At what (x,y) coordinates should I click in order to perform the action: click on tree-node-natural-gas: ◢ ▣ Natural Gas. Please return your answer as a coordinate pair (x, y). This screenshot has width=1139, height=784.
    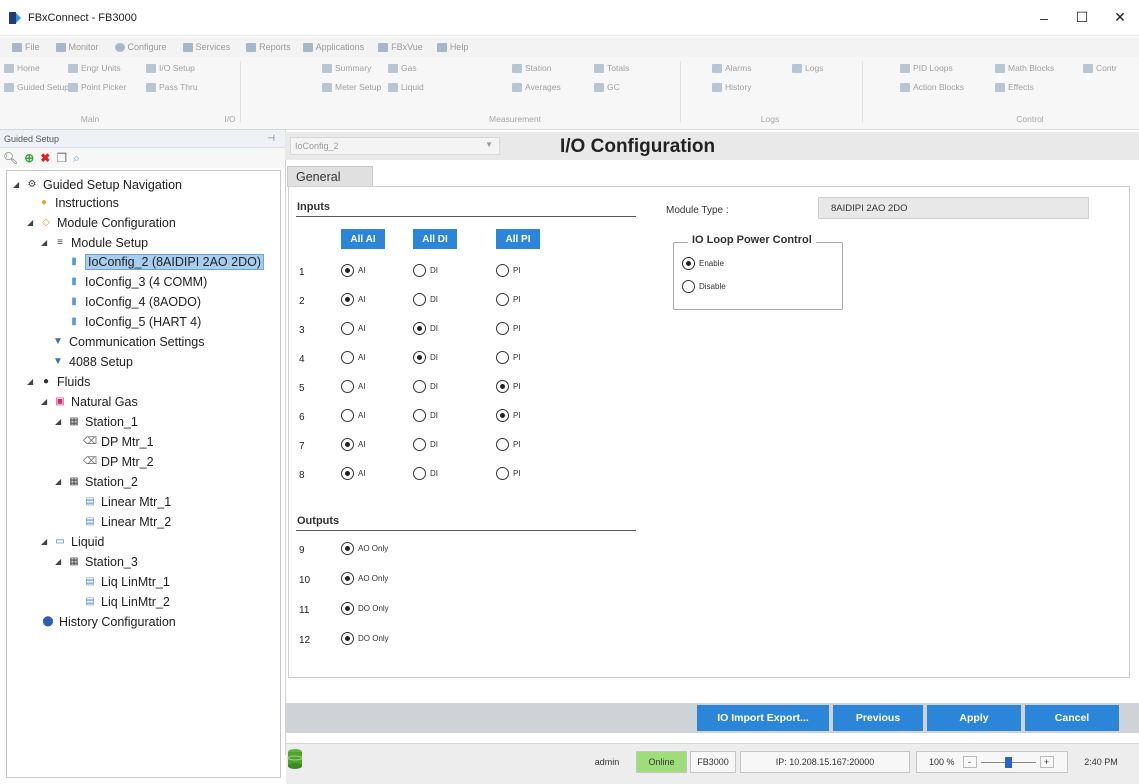
    Looking at the image, I should click on (89, 401).